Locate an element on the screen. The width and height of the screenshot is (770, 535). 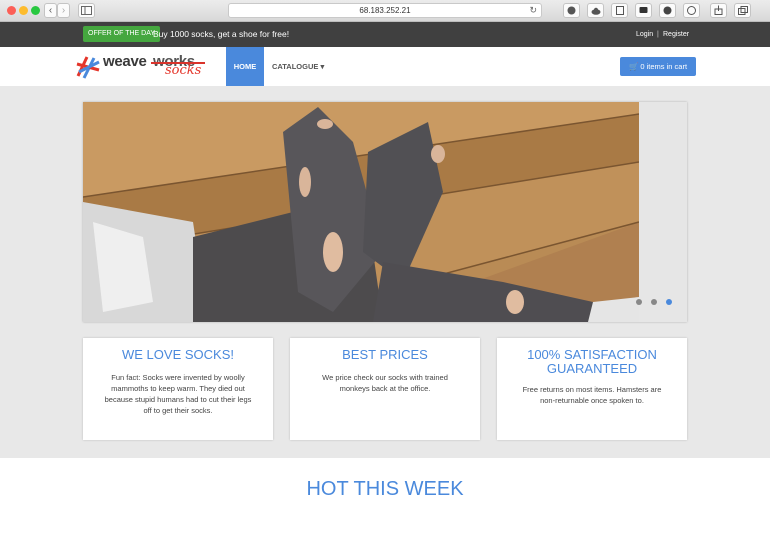
logo-mark-icon is located at coordinates (88, 67).